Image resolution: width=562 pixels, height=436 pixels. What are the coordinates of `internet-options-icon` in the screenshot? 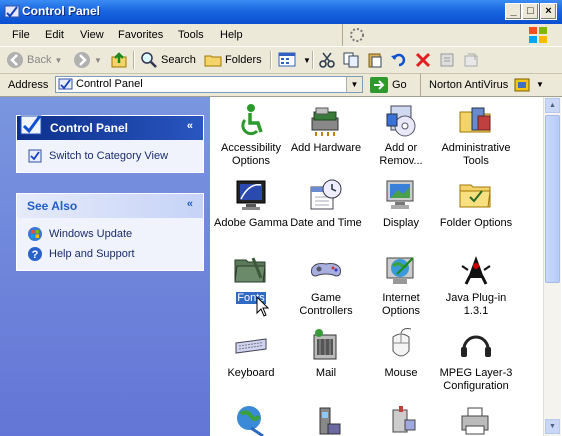 It's located at (400, 270).